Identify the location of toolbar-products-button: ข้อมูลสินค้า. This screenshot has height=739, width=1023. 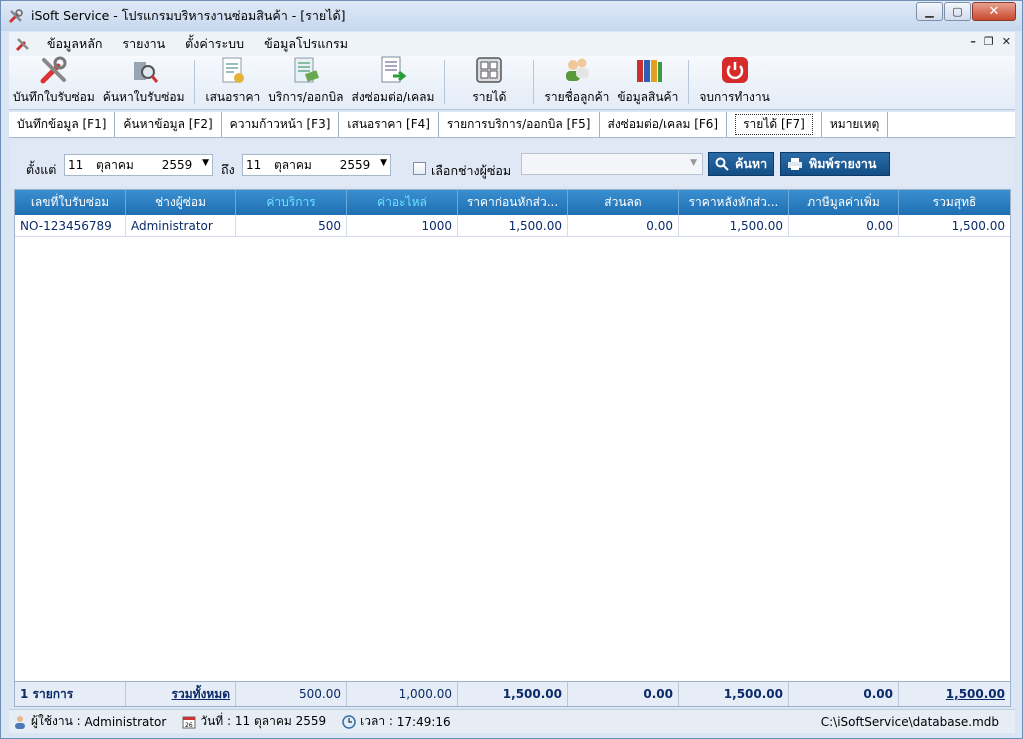
(647, 82).